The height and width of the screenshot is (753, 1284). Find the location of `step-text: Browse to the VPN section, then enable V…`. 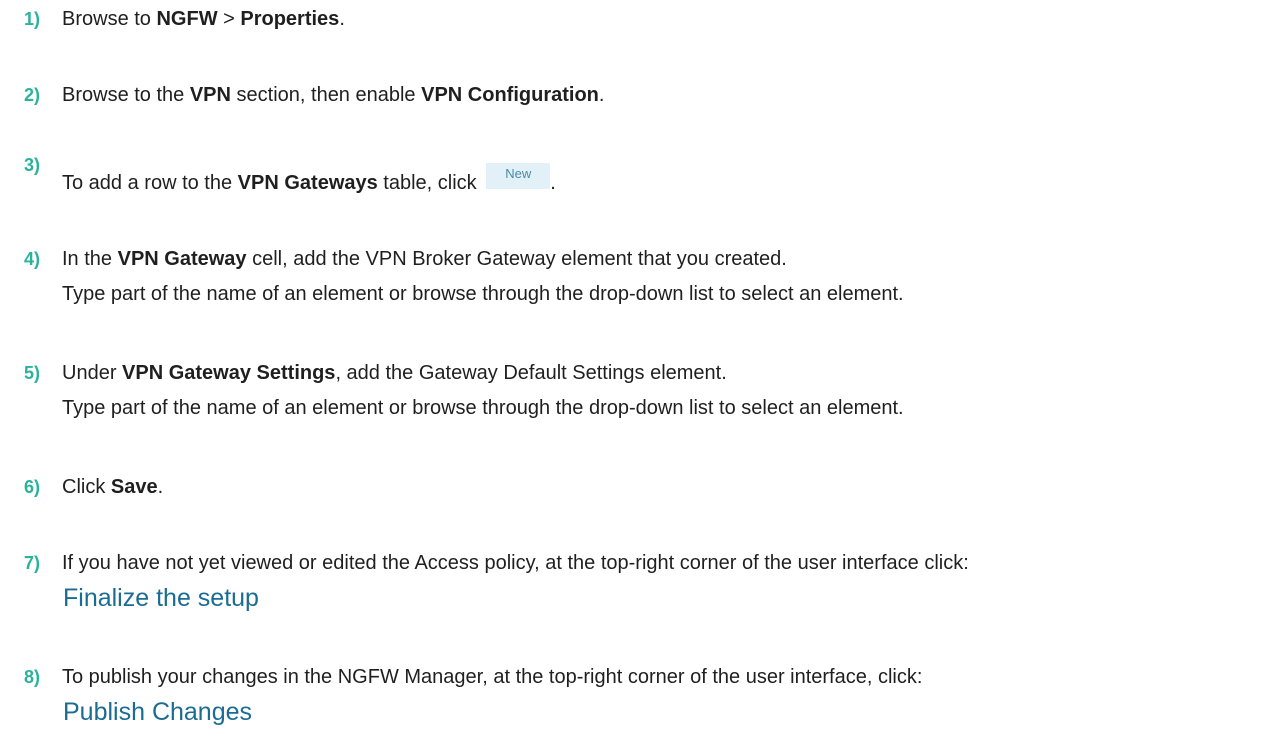

step-text: Browse to the VPN section, then enable V… is located at coordinates (333, 95).